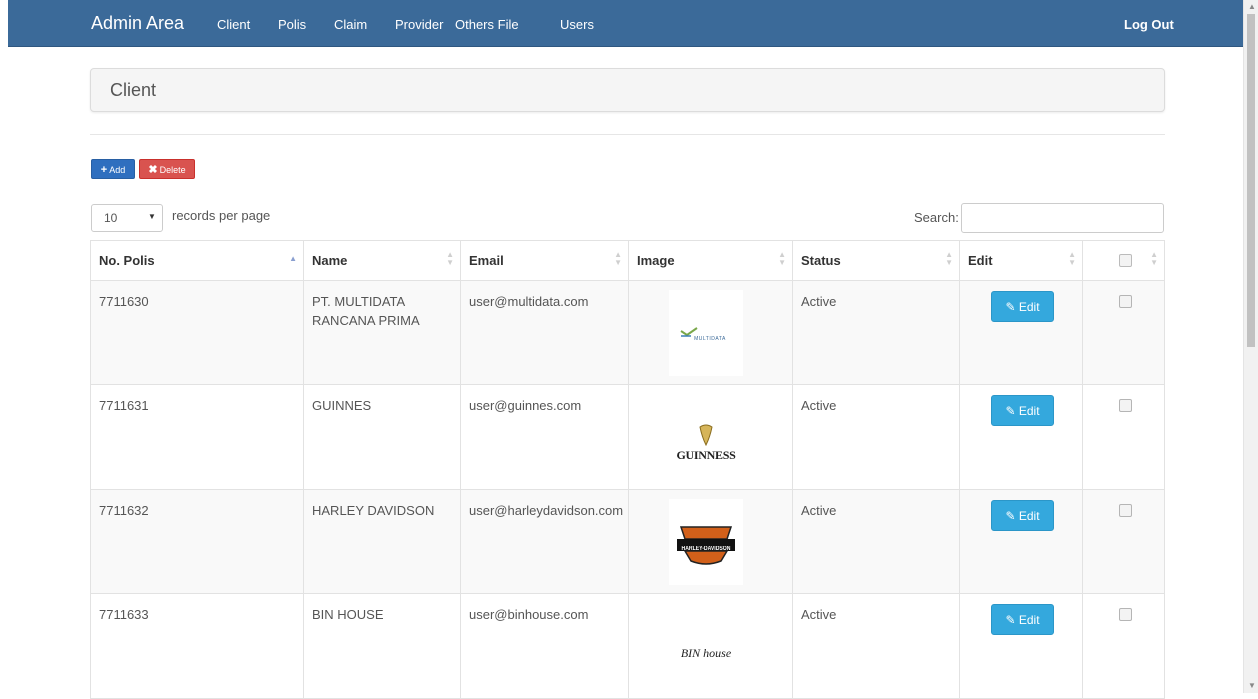 Image resolution: width=1258 pixels, height=699 pixels. I want to click on page-header-panel: Client, so click(627, 90).